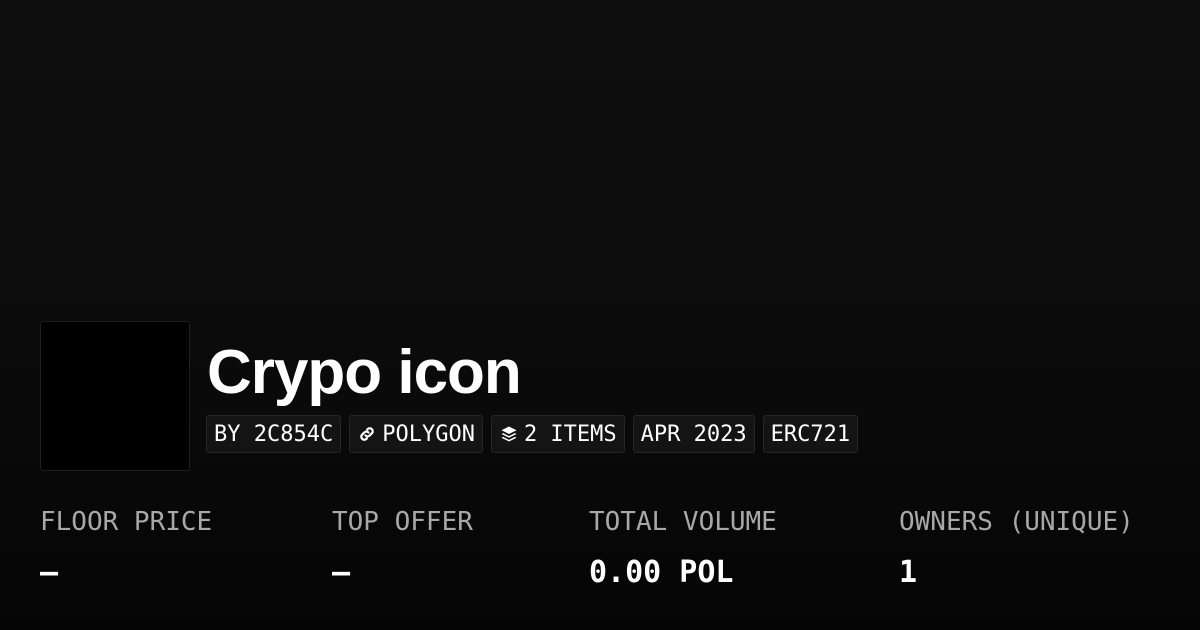  Describe the element at coordinates (402, 548) in the screenshot. I see `stat-top-offer: TOP OFFER –` at that location.